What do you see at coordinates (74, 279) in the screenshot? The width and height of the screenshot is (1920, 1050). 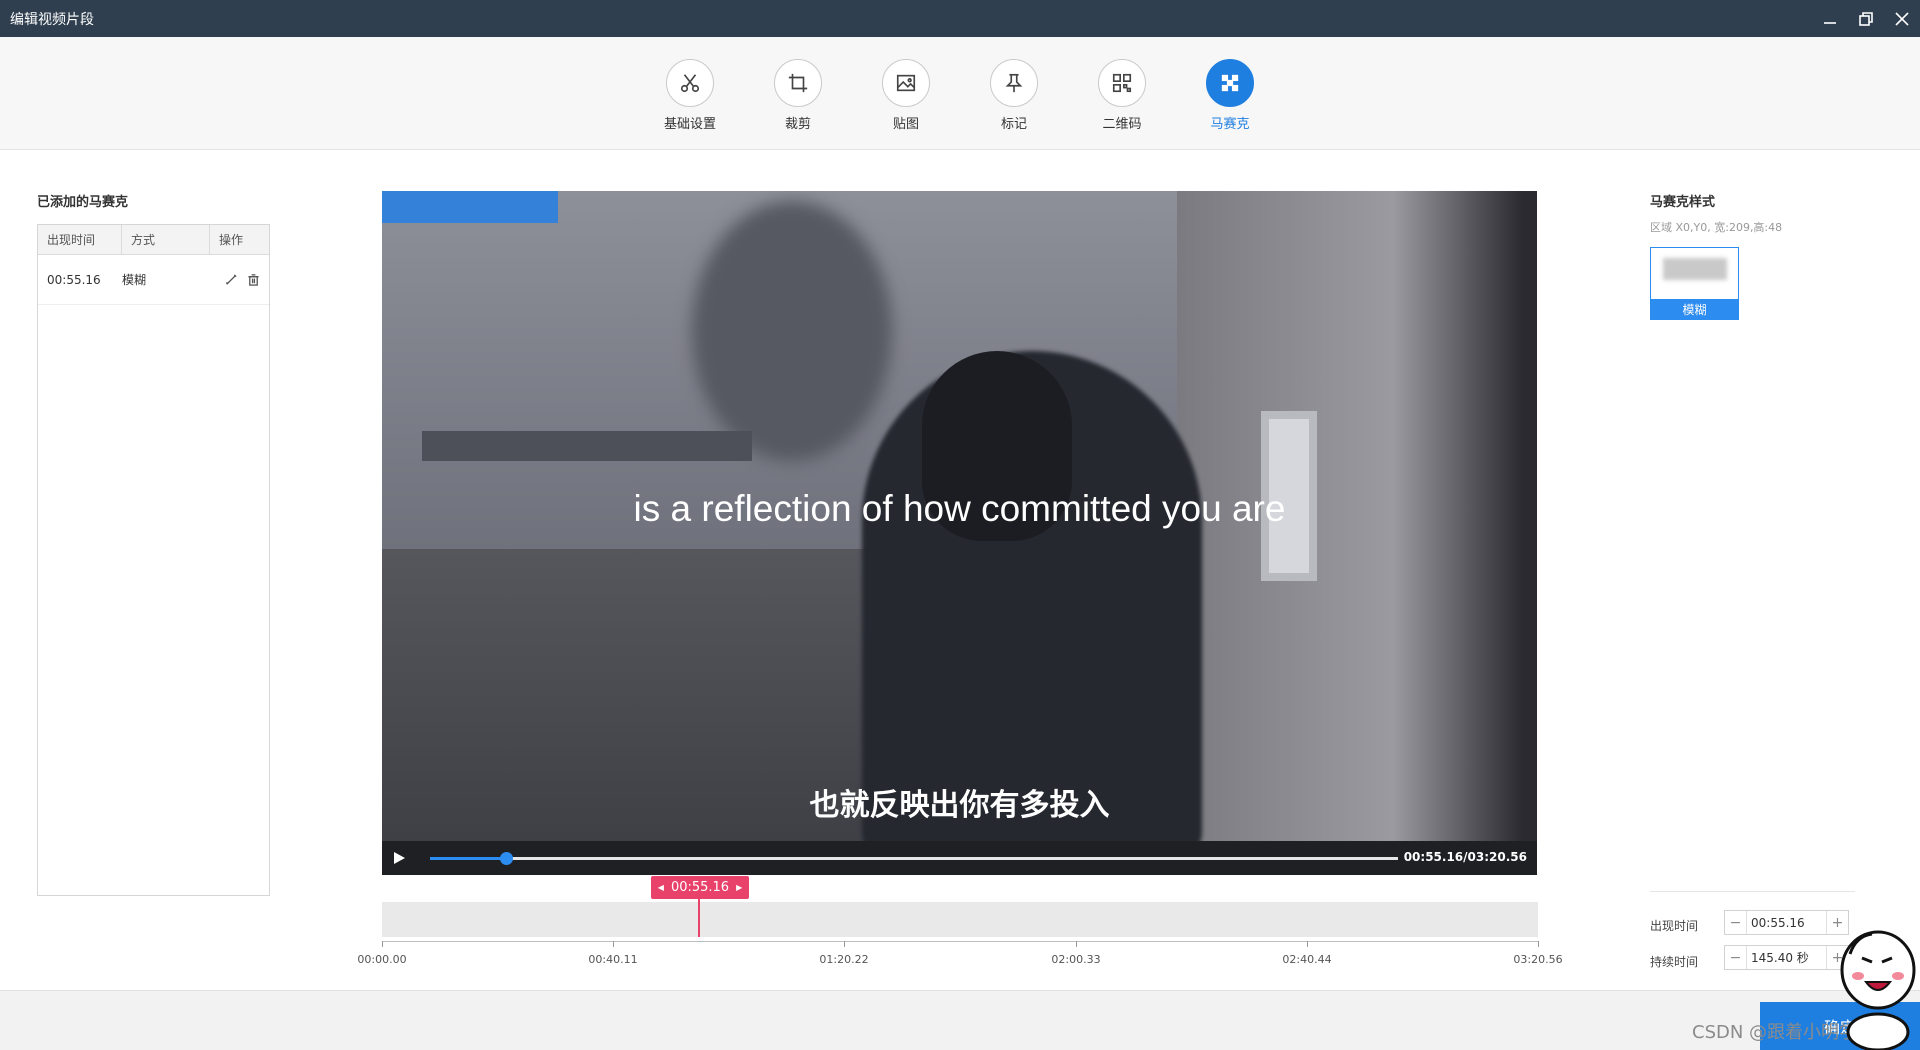 I see `item-time: 00:55.16` at bounding box center [74, 279].